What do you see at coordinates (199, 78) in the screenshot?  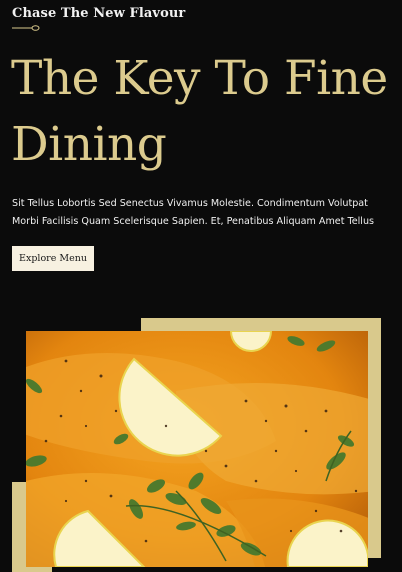 I see `hero-title-line-1: The Key To Fine` at bounding box center [199, 78].